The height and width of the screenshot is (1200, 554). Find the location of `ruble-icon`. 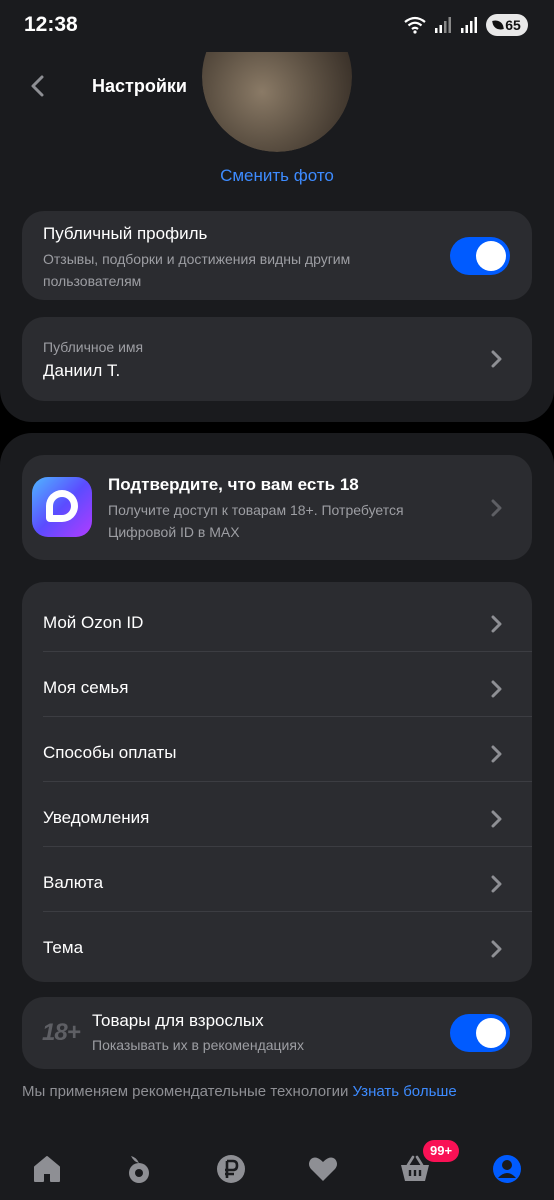

ruble-icon is located at coordinates (231, 1169).